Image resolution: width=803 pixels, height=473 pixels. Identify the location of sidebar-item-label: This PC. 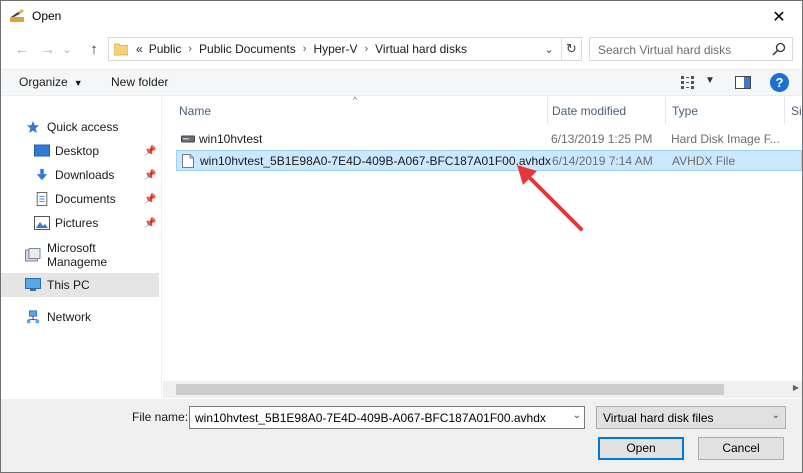
(68, 285).